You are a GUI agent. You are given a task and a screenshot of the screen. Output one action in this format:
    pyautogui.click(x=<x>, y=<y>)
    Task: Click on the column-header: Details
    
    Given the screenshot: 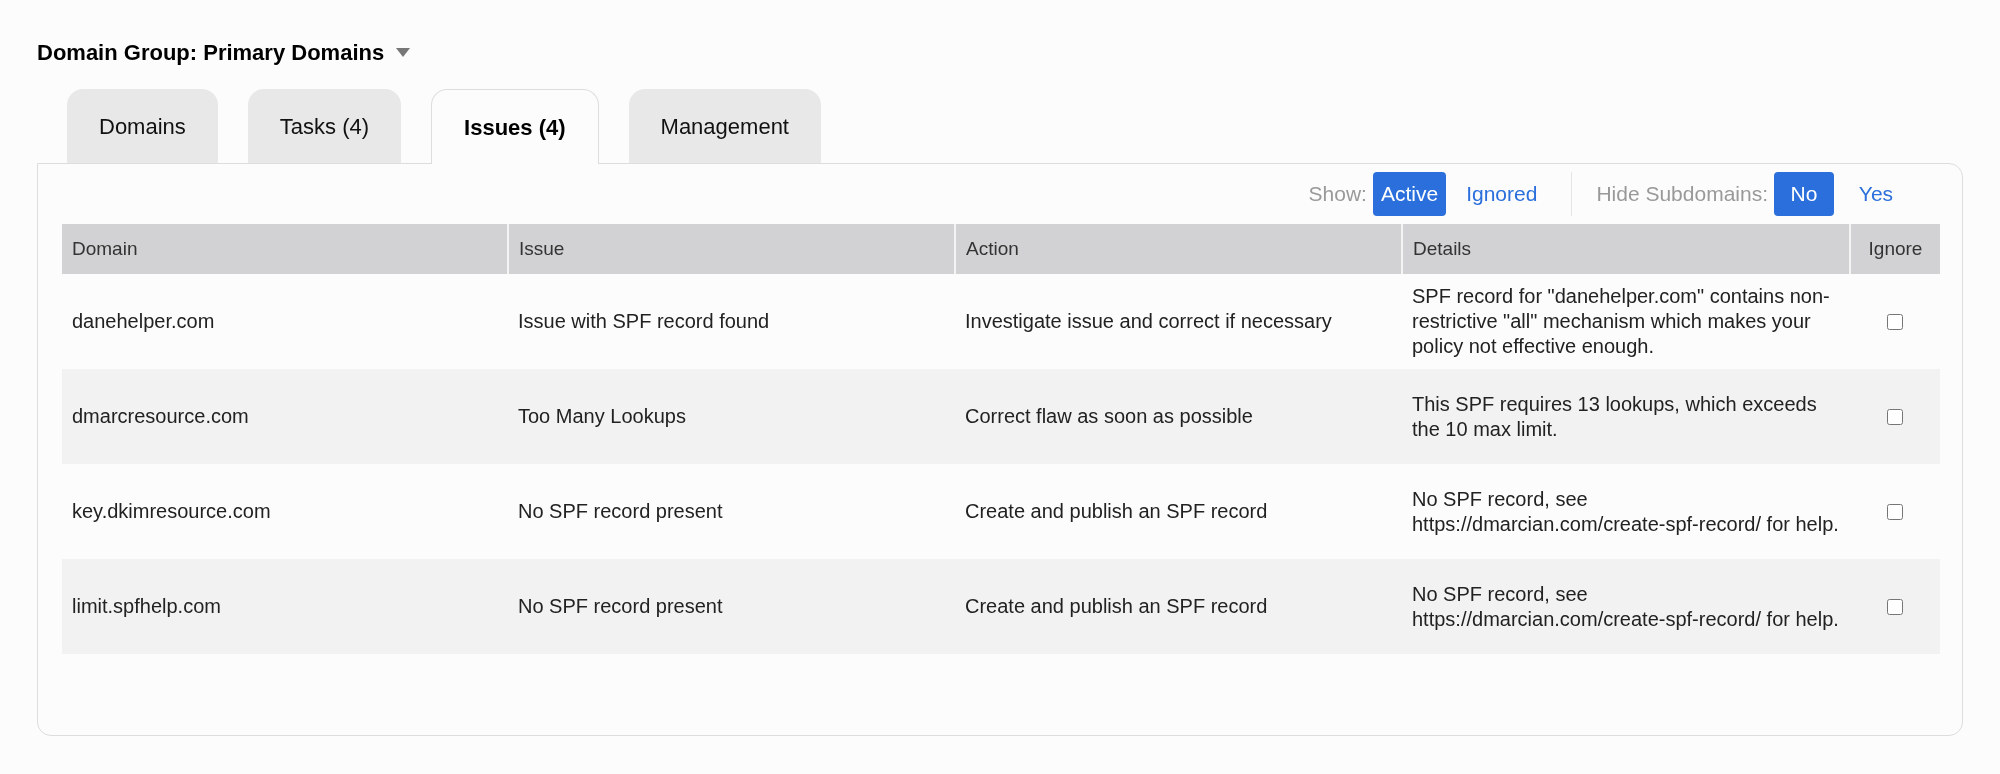 What is the action you would take?
    pyautogui.click(x=1626, y=249)
    